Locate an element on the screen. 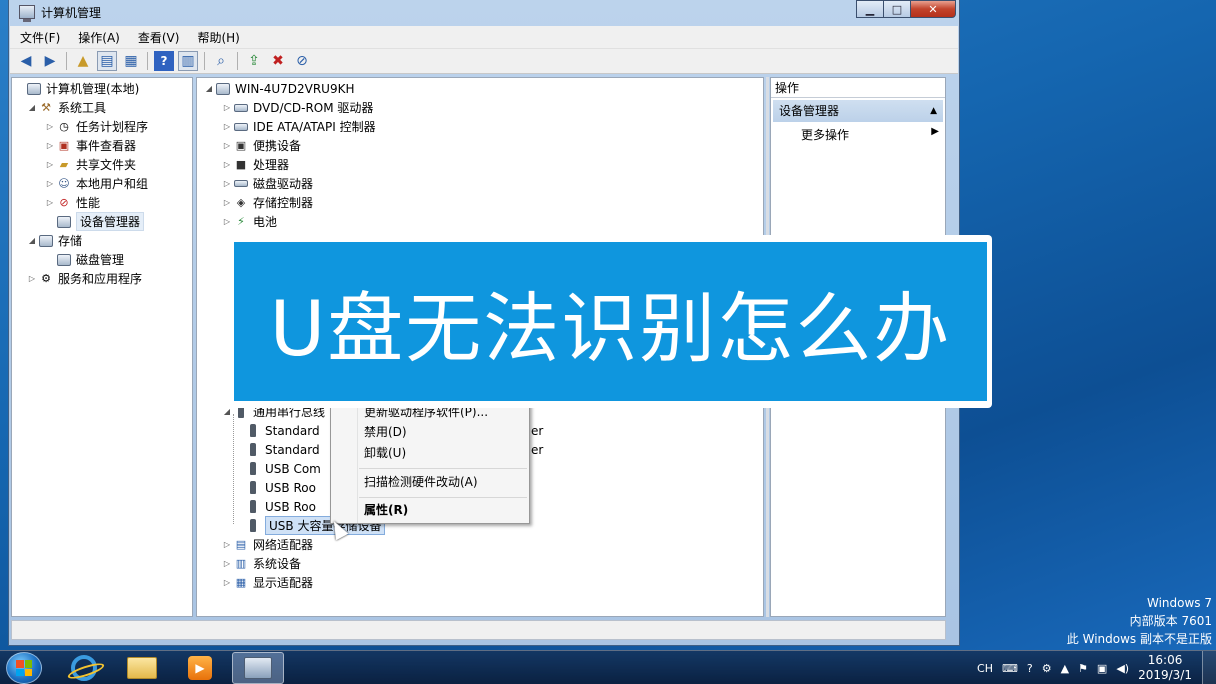 Image resolution: width=1216 pixels, height=684 pixels. menu-disable: 禁用(D) is located at coordinates (385, 432).